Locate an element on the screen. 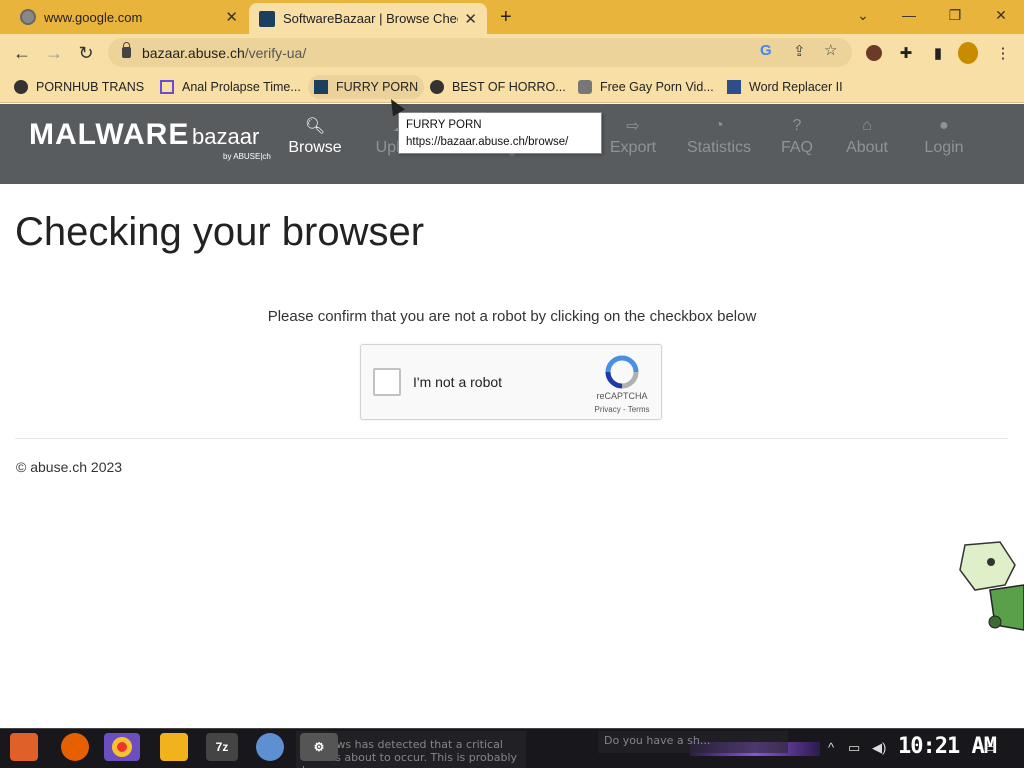 This screenshot has height=768, width=1024. user-icon: ● is located at coordinates (944, 125).